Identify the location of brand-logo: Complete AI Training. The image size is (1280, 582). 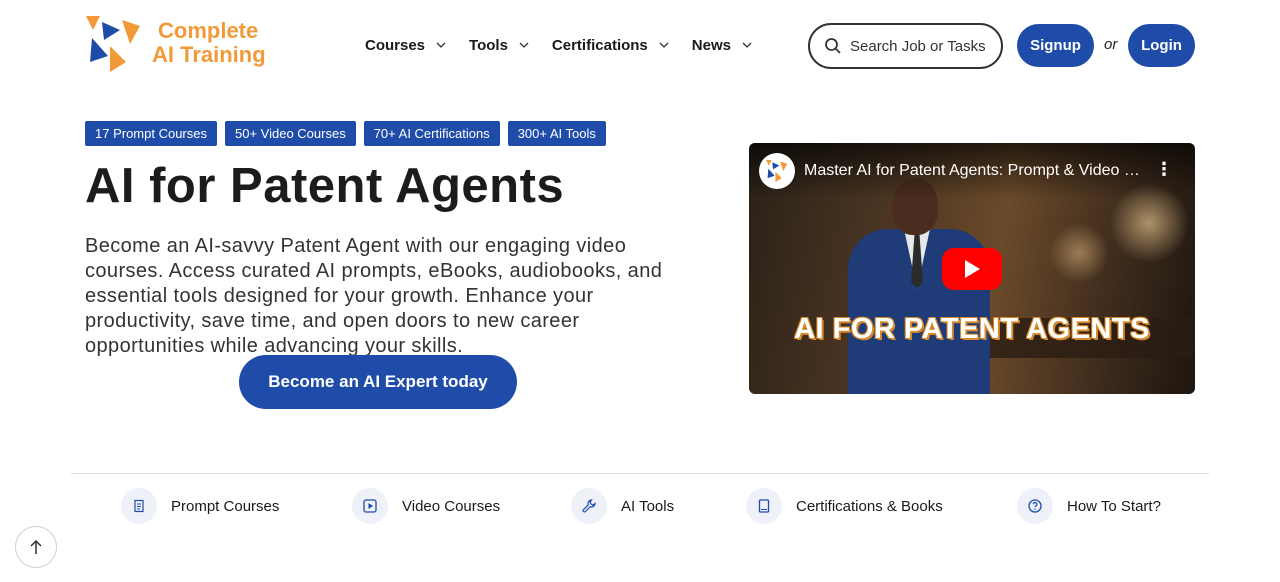
(176, 44).